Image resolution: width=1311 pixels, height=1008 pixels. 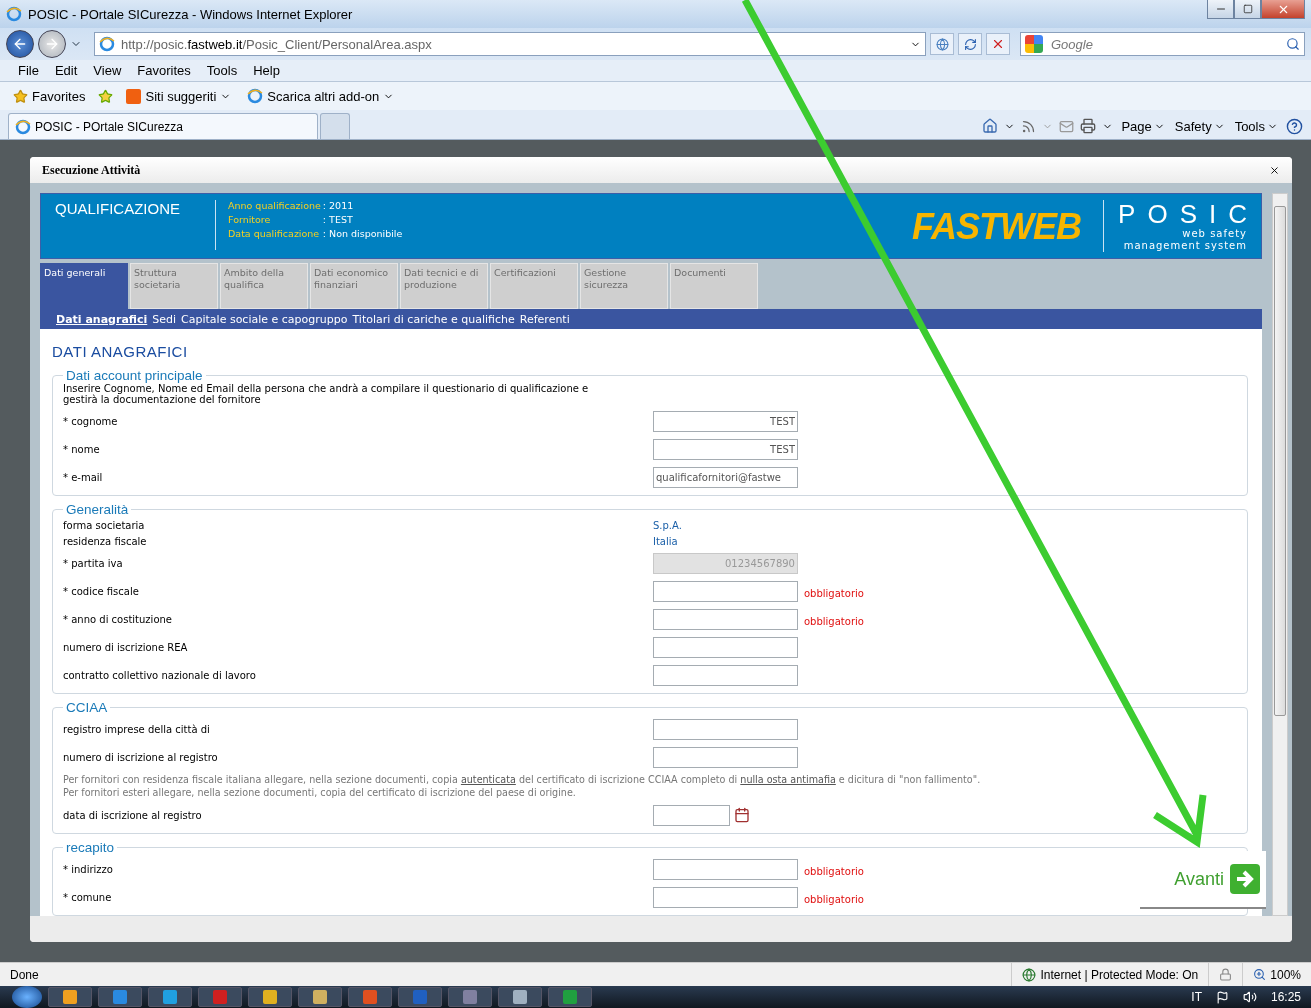 I want to click on section-link: Referenti, so click(x=544, y=319).